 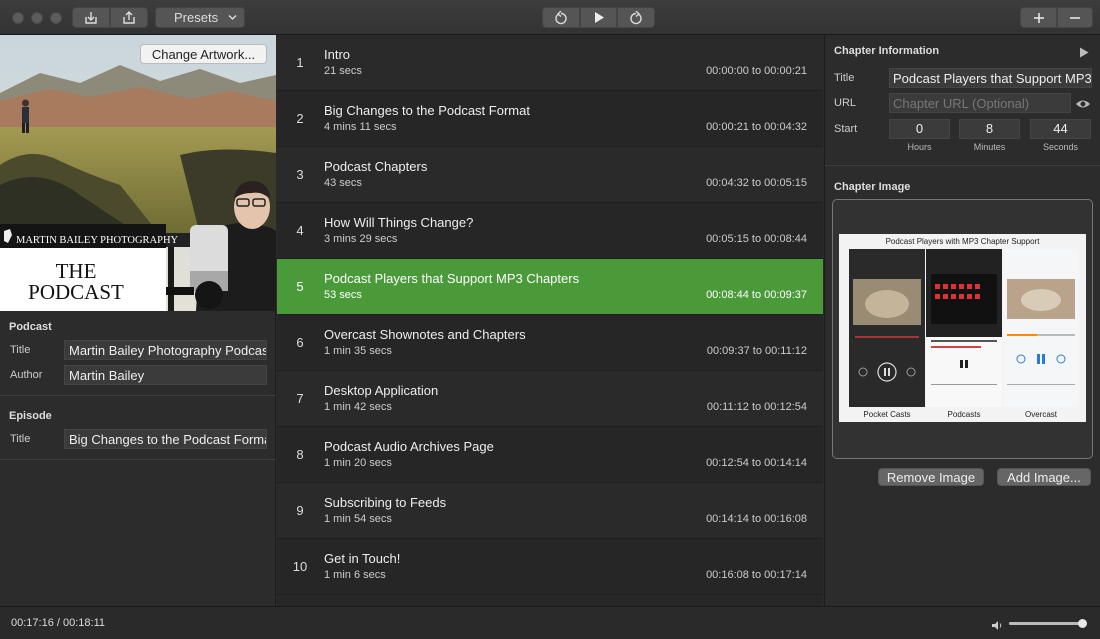 I want to click on podcasts-caption: Podcasts, so click(x=964, y=414).